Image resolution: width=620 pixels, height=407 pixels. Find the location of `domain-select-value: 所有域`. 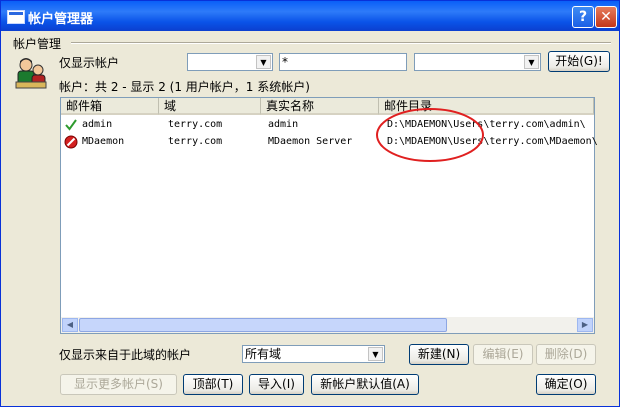

domain-select-value: 所有域 is located at coordinates (263, 354).